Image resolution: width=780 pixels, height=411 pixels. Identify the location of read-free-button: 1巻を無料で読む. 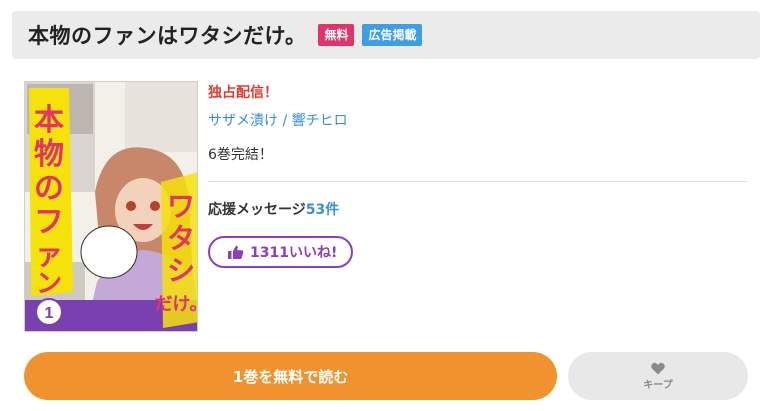
(290, 376).